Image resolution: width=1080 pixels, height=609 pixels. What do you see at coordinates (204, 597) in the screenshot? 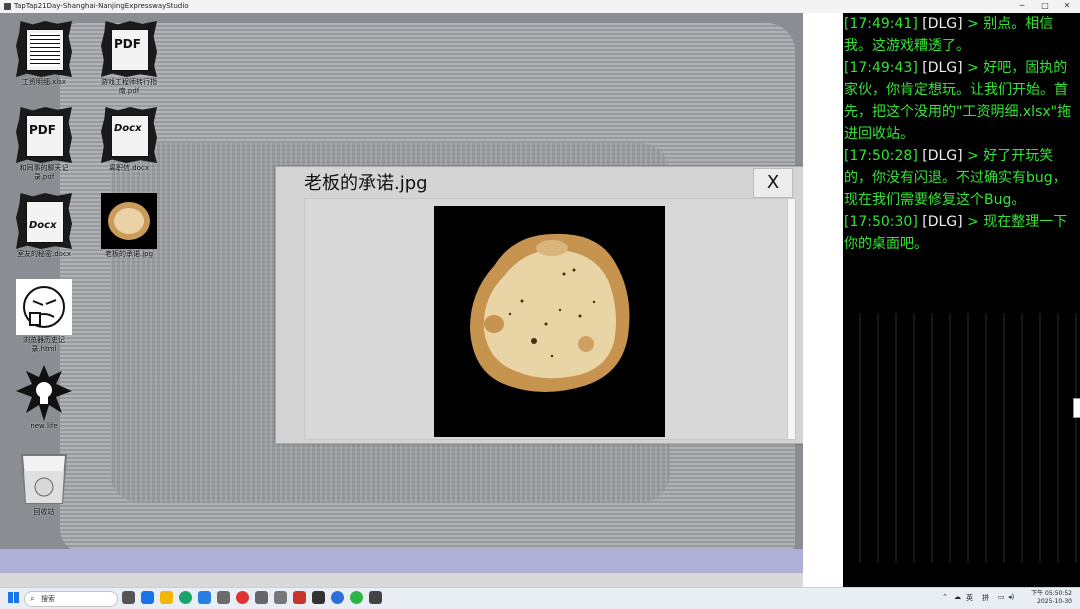
I see `store-icon` at bounding box center [204, 597].